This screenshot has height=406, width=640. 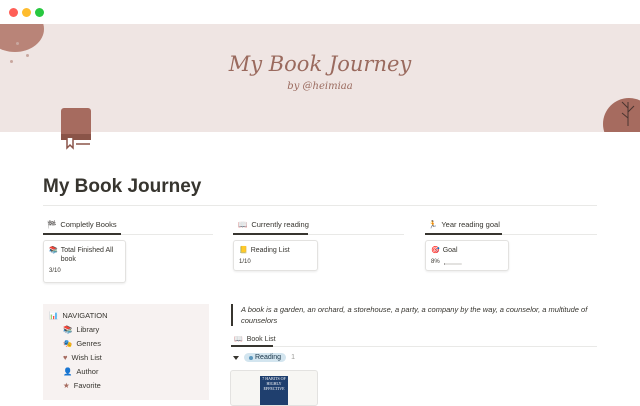 I want to click on book-list-heading-label: Book List, so click(x=261, y=339).